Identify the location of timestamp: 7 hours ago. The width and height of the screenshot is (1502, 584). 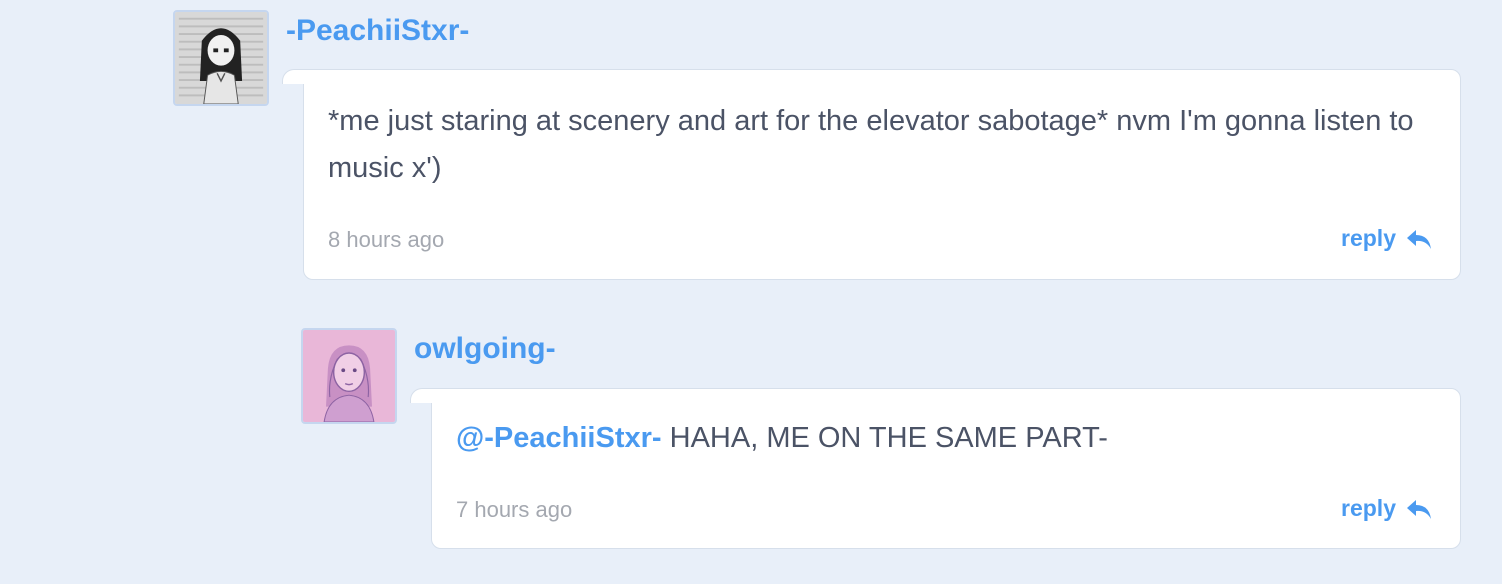
(514, 509).